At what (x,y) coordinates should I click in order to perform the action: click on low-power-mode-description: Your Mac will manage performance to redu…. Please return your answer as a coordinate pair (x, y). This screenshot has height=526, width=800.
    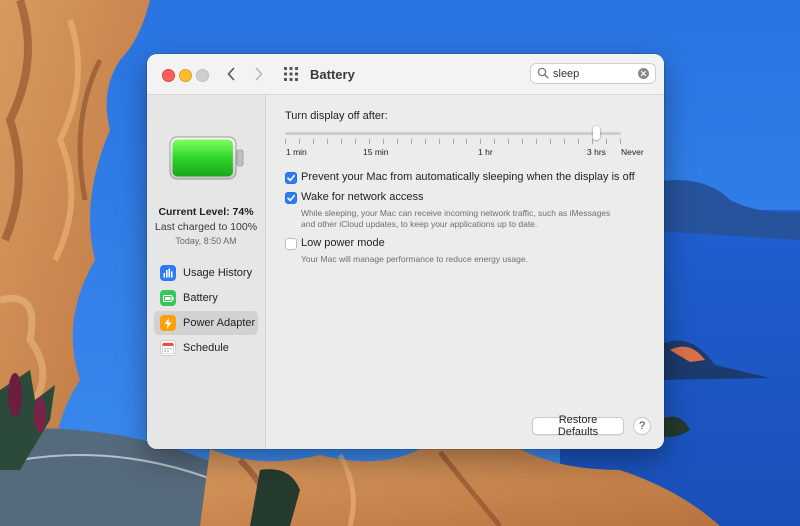
    Looking at the image, I should click on (414, 259).